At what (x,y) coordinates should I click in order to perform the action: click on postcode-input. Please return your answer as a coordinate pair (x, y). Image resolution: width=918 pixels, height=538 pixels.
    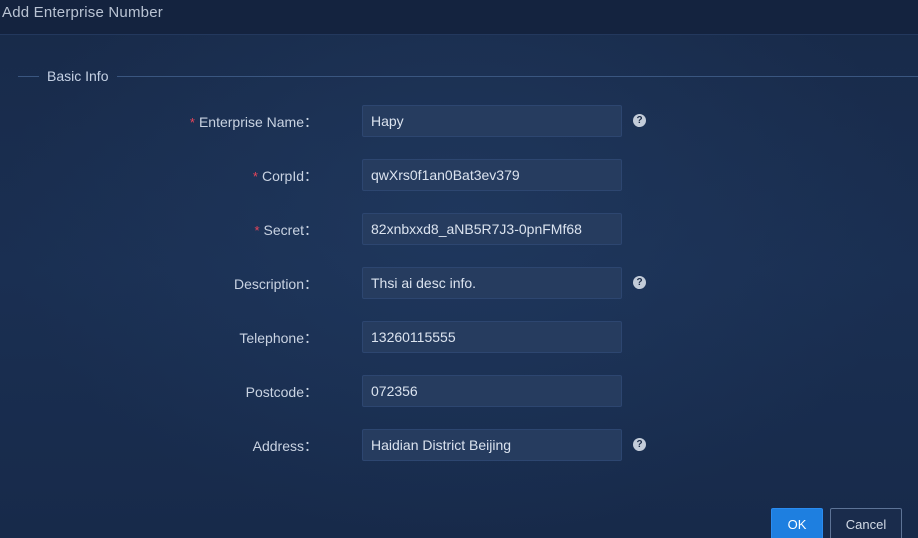
    Looking at the image, I should click on (492, 391).